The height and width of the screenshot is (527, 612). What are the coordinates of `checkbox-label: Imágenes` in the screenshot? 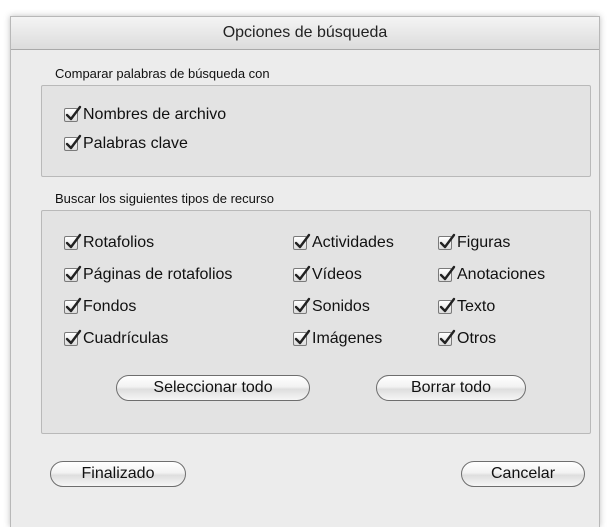 It's located at (347, 338).